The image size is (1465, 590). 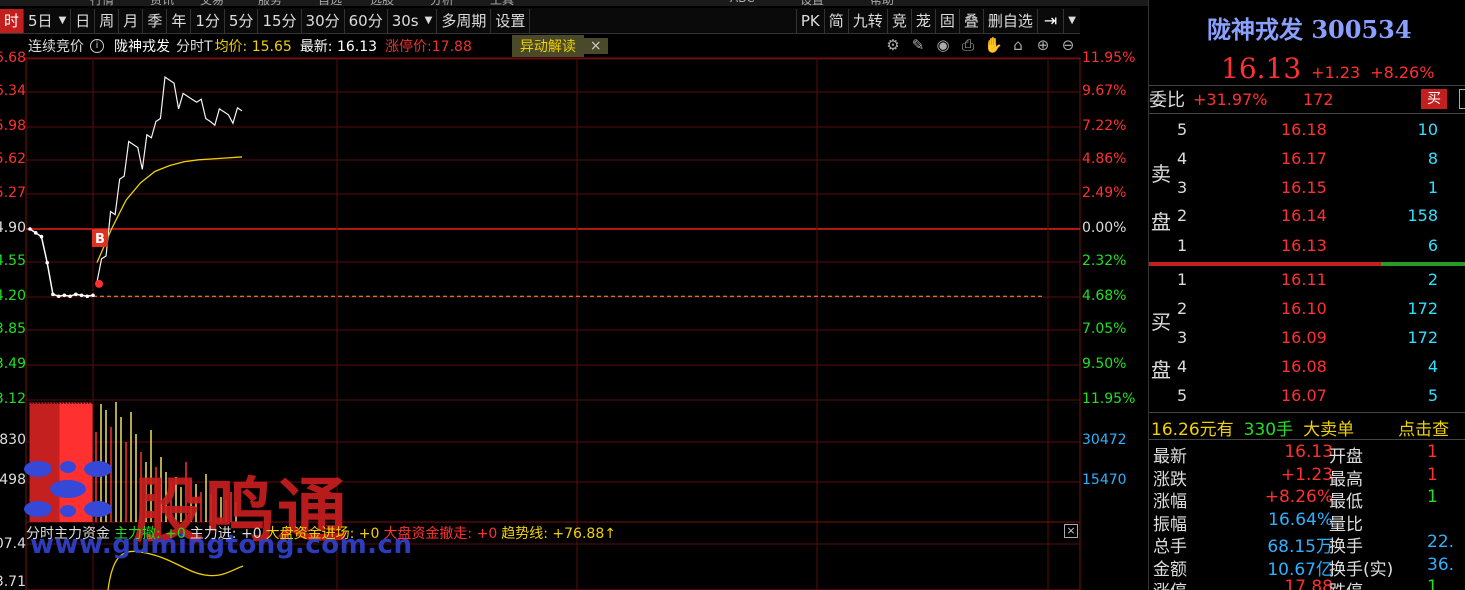 I want to click on orderbook-price: 16.14, so click(x=1304, y=215).